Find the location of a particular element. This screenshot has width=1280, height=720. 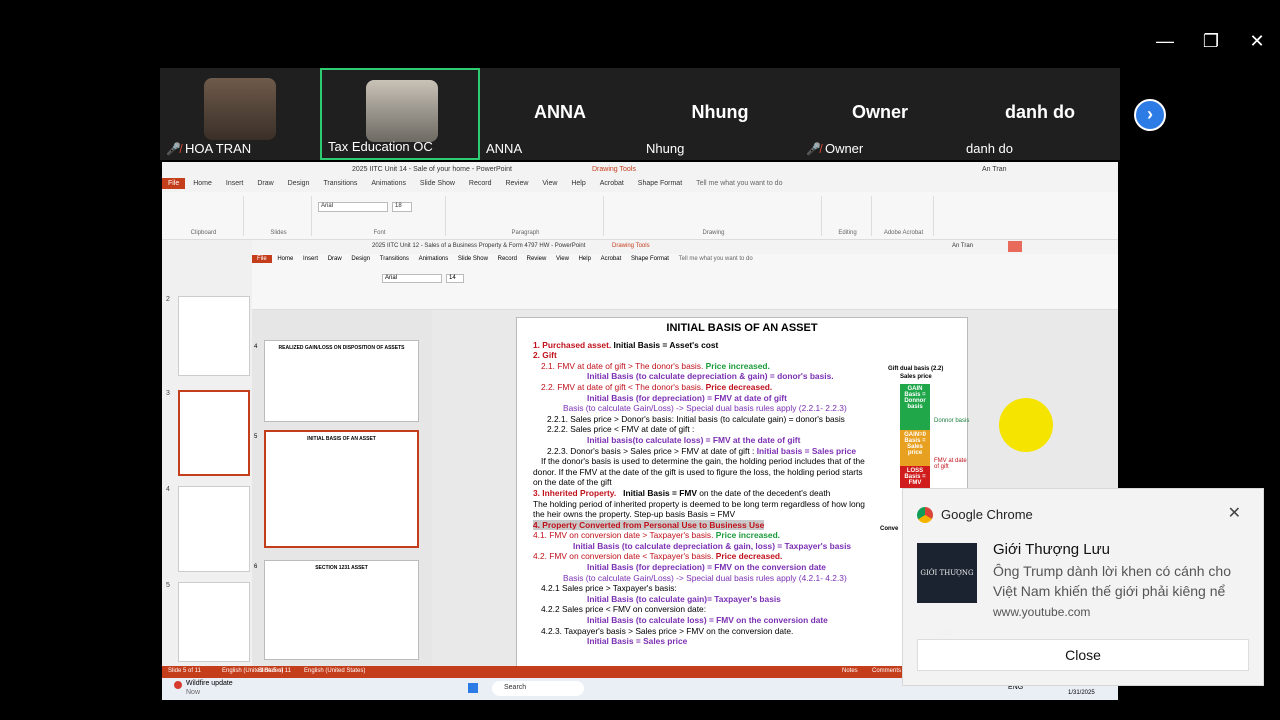

participant-tile: danh do danh do is located at coordinates (1040, 114).